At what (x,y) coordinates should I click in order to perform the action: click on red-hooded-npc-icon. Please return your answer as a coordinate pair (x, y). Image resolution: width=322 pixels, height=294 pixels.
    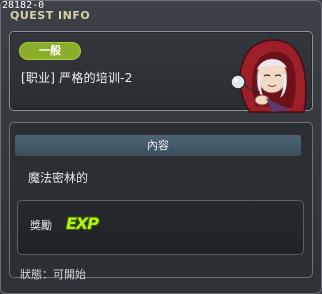
    Looking at the image, I should click on (268, 76).